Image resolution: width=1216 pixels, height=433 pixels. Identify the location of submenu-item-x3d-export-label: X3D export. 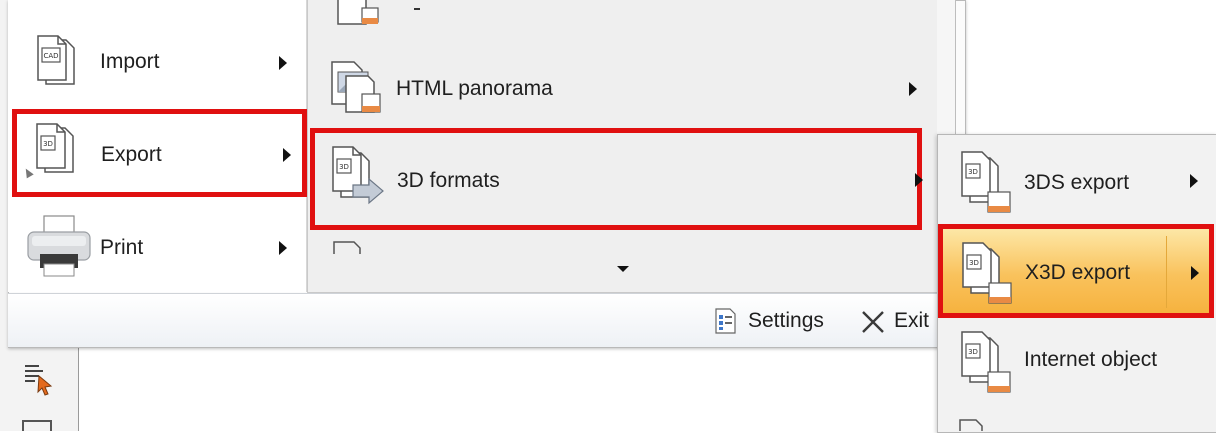
(1078, 272).